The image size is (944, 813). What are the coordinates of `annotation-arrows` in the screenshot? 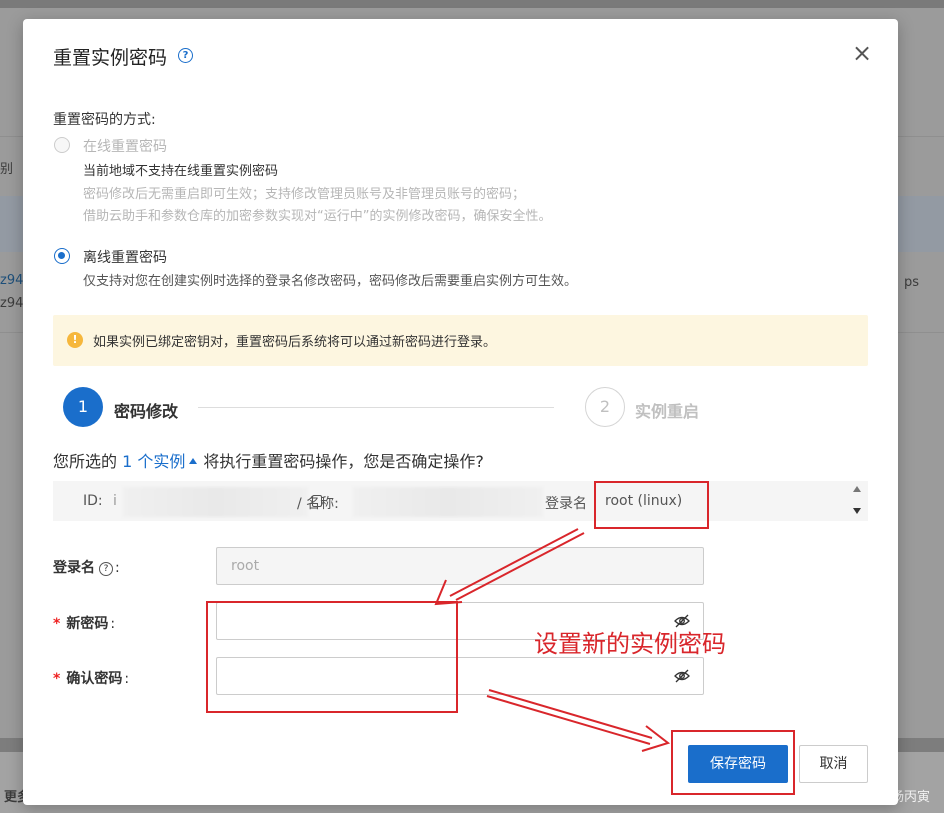 It's located at (552, 640).